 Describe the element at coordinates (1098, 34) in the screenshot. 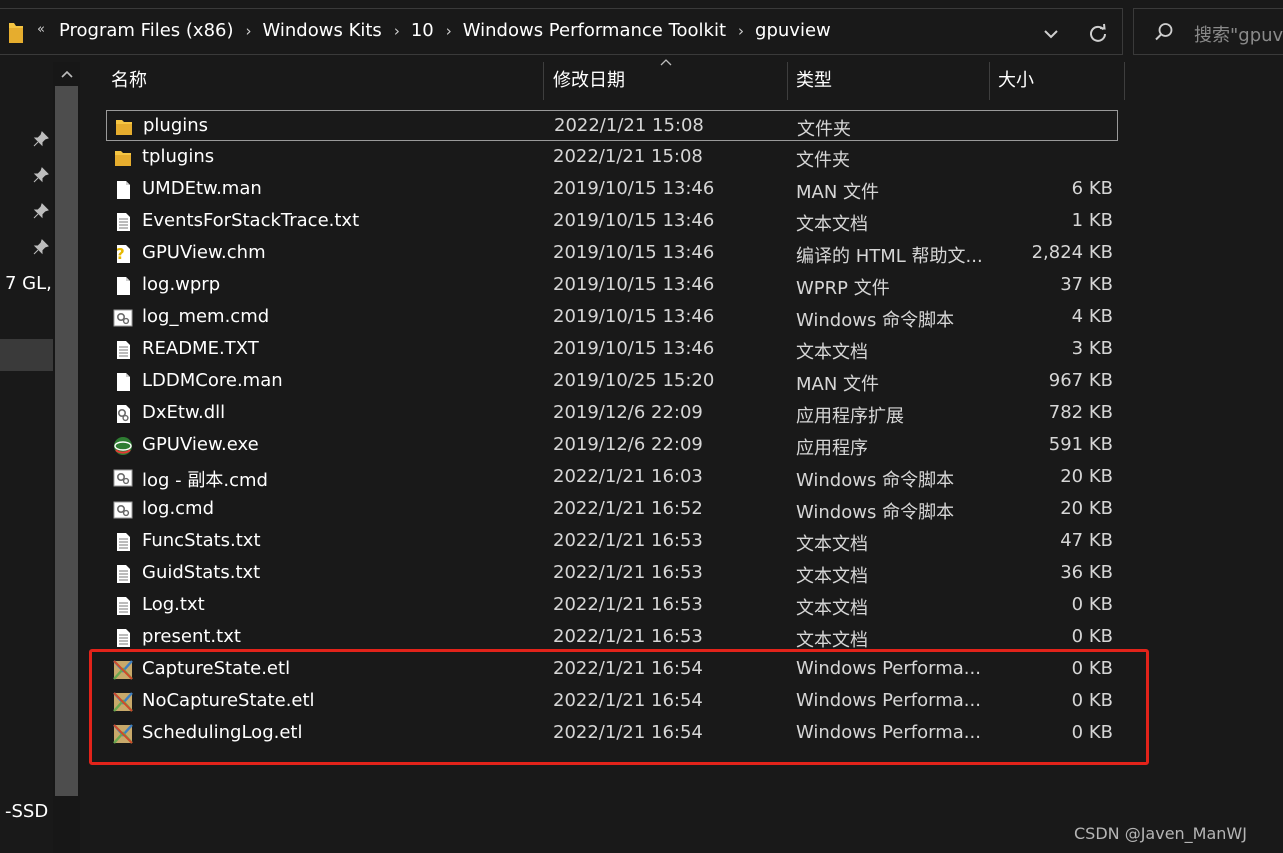

I see `refresh-icon` at that location.